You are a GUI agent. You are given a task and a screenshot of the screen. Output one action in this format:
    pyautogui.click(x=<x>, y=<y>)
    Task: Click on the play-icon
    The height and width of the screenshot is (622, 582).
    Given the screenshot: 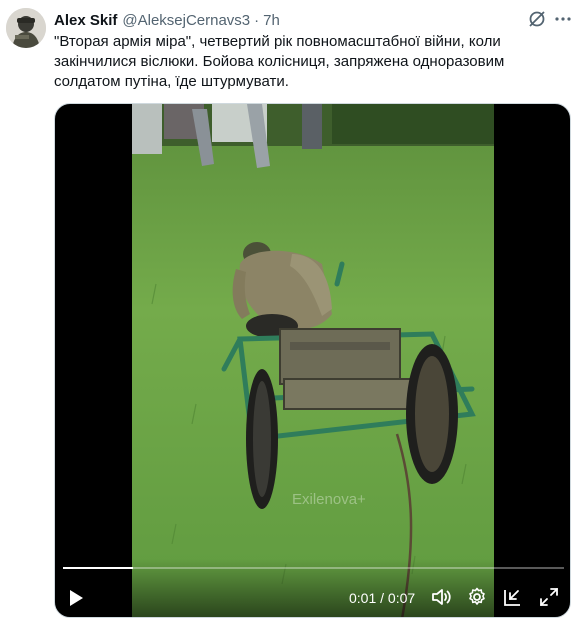 What is the action you would take?
    pyautogui.click(x=76, y=598)
    